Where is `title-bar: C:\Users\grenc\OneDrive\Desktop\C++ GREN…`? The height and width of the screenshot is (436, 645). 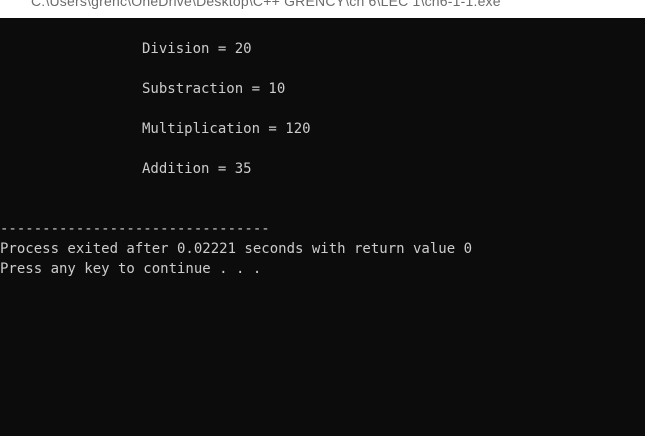
title-bar: C:\Users\grenc\OneDrive\Desktop\C++ GREN… is located at coordinates (322, 9).